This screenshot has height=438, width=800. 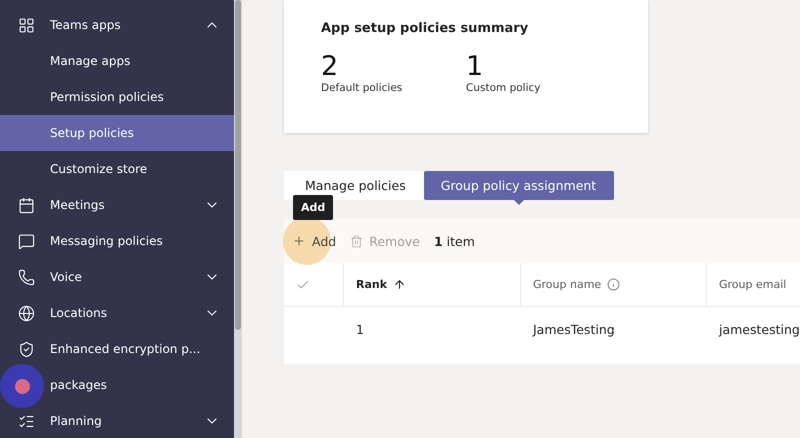 What do you see at coordinates (26, 205) in the screenshot?
I see `calendar-icon` at bounding box center [26, 205].